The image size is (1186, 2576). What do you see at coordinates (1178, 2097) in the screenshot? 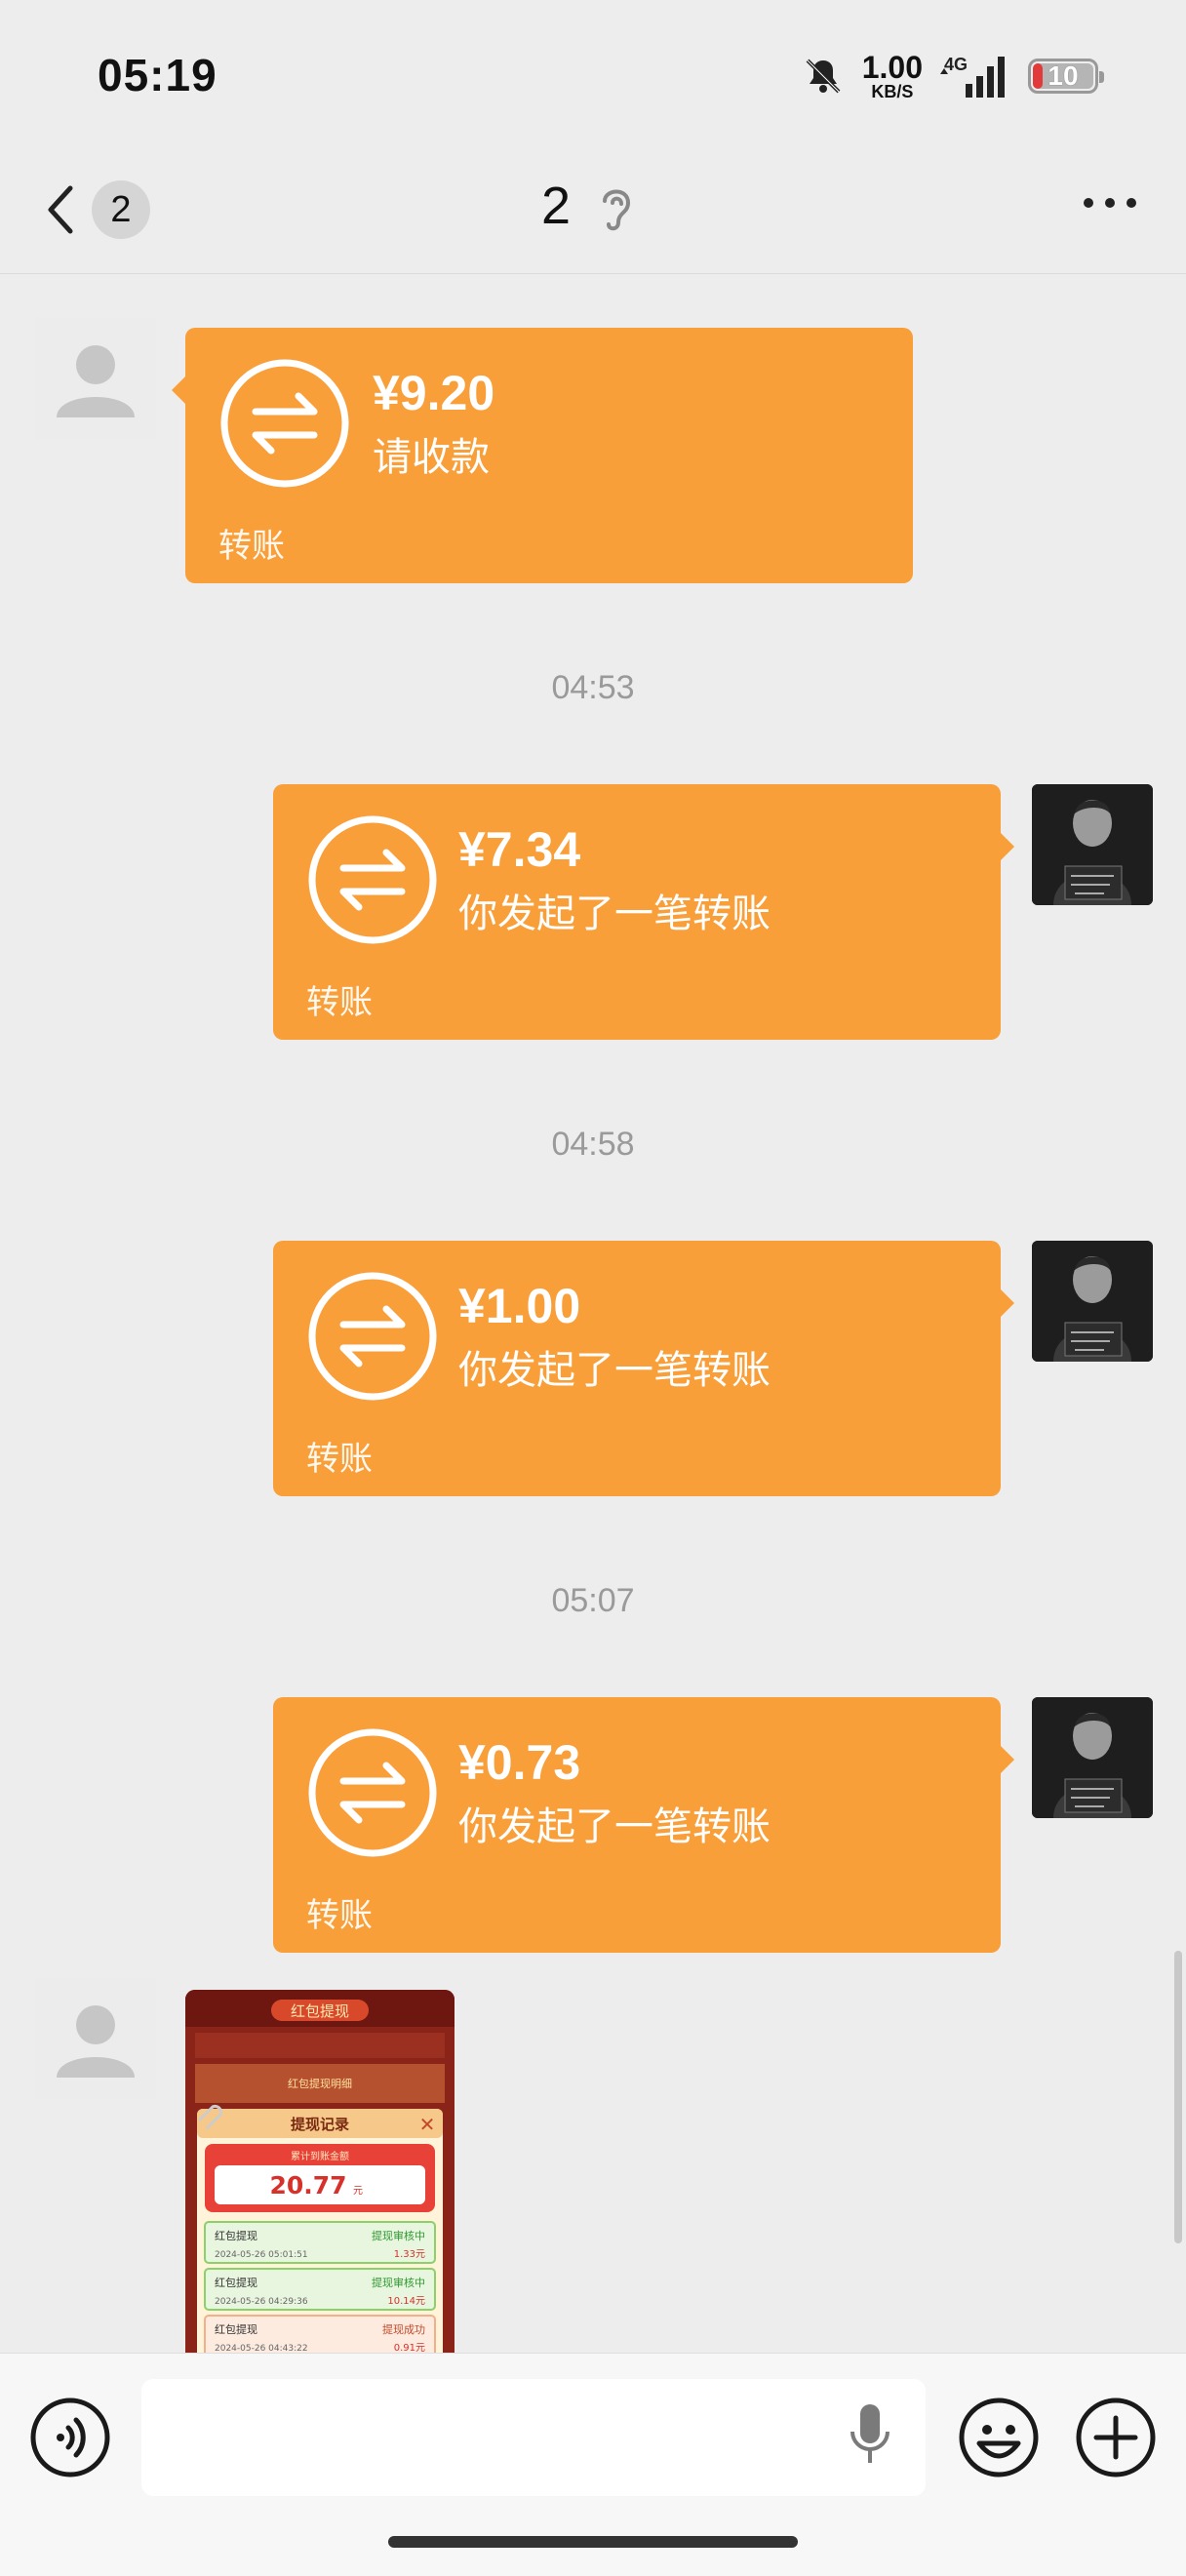
I see `scrollbar` at bounding box center [1178, 2097].